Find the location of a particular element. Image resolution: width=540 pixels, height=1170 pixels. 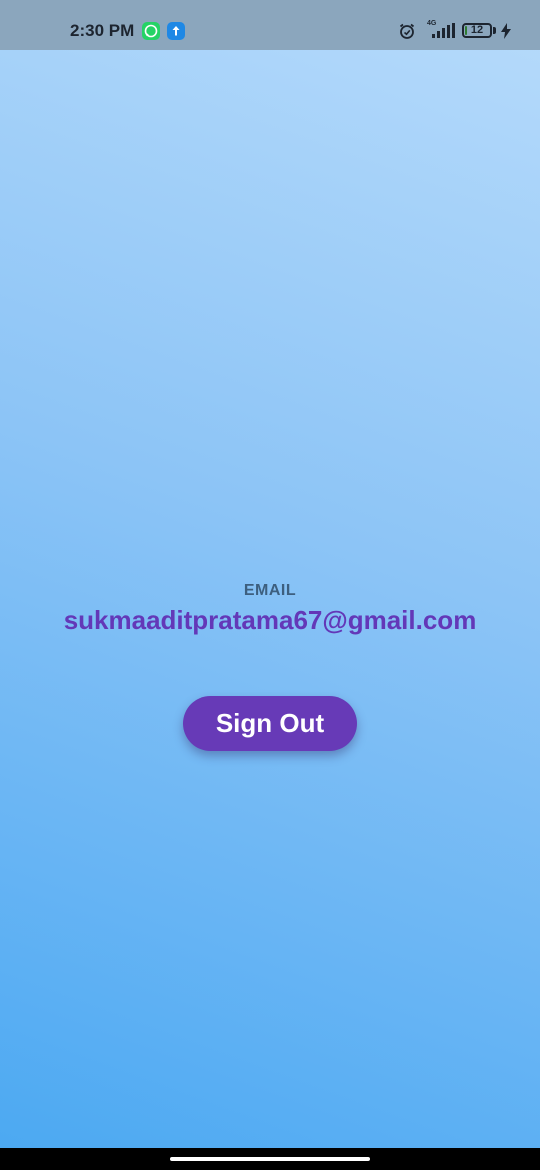

battery-icon: 12 is located at coordinates (477, 30).